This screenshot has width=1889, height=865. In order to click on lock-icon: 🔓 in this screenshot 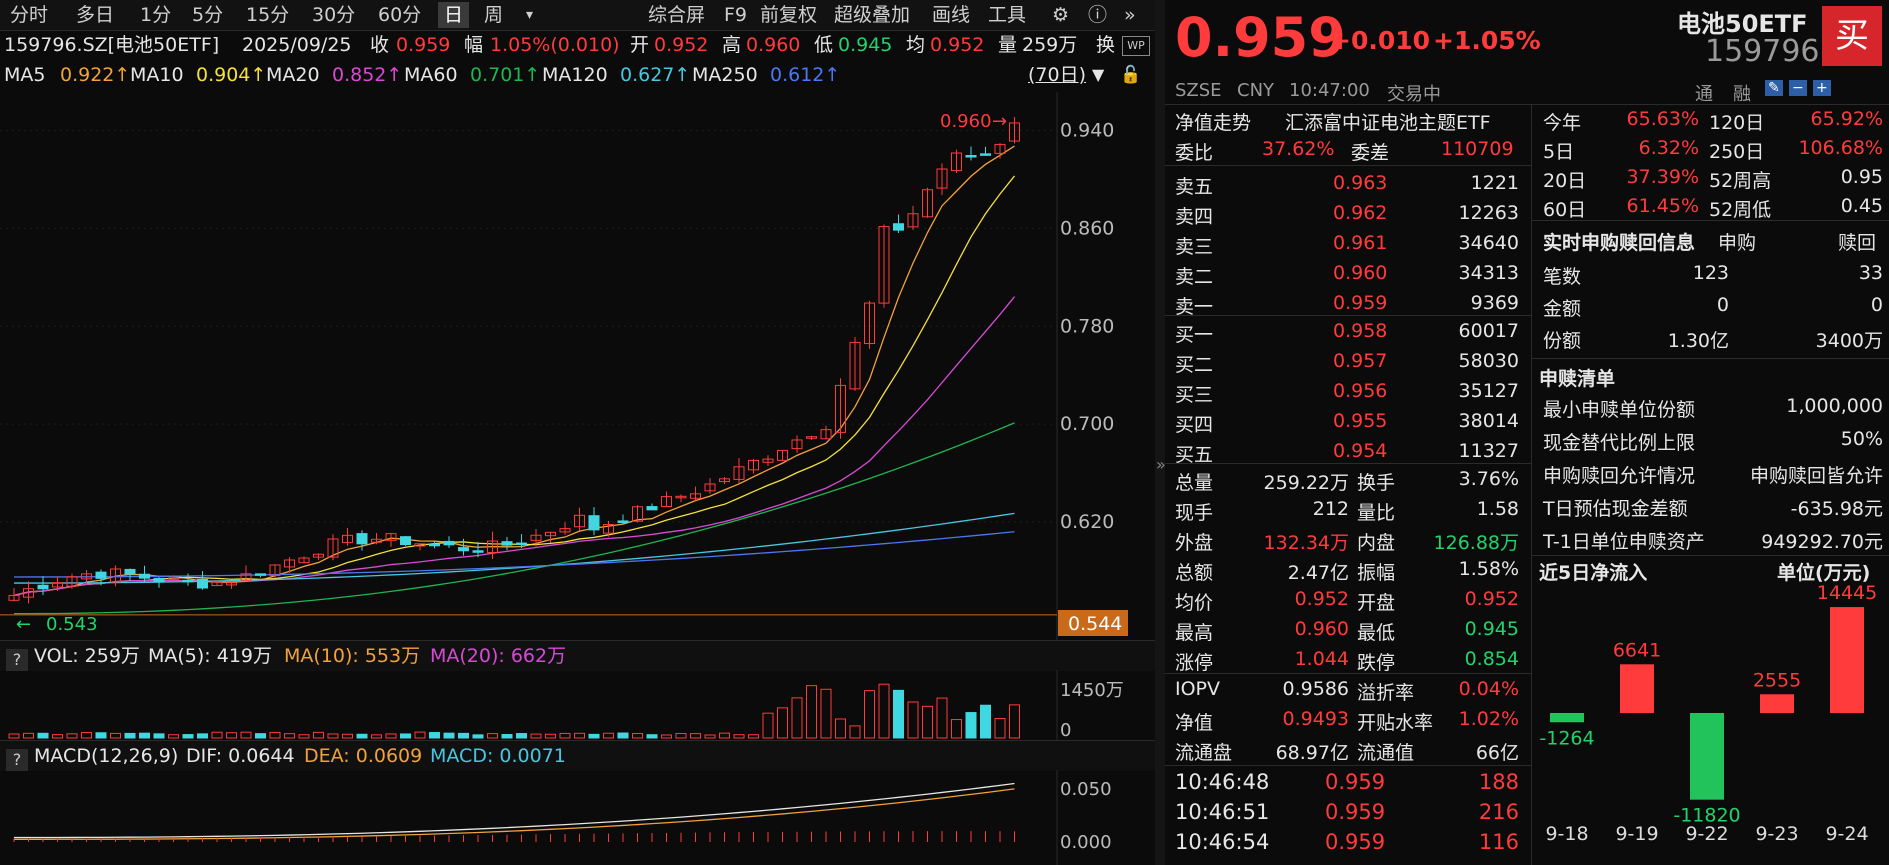, I will do `click(1130, 75)`.